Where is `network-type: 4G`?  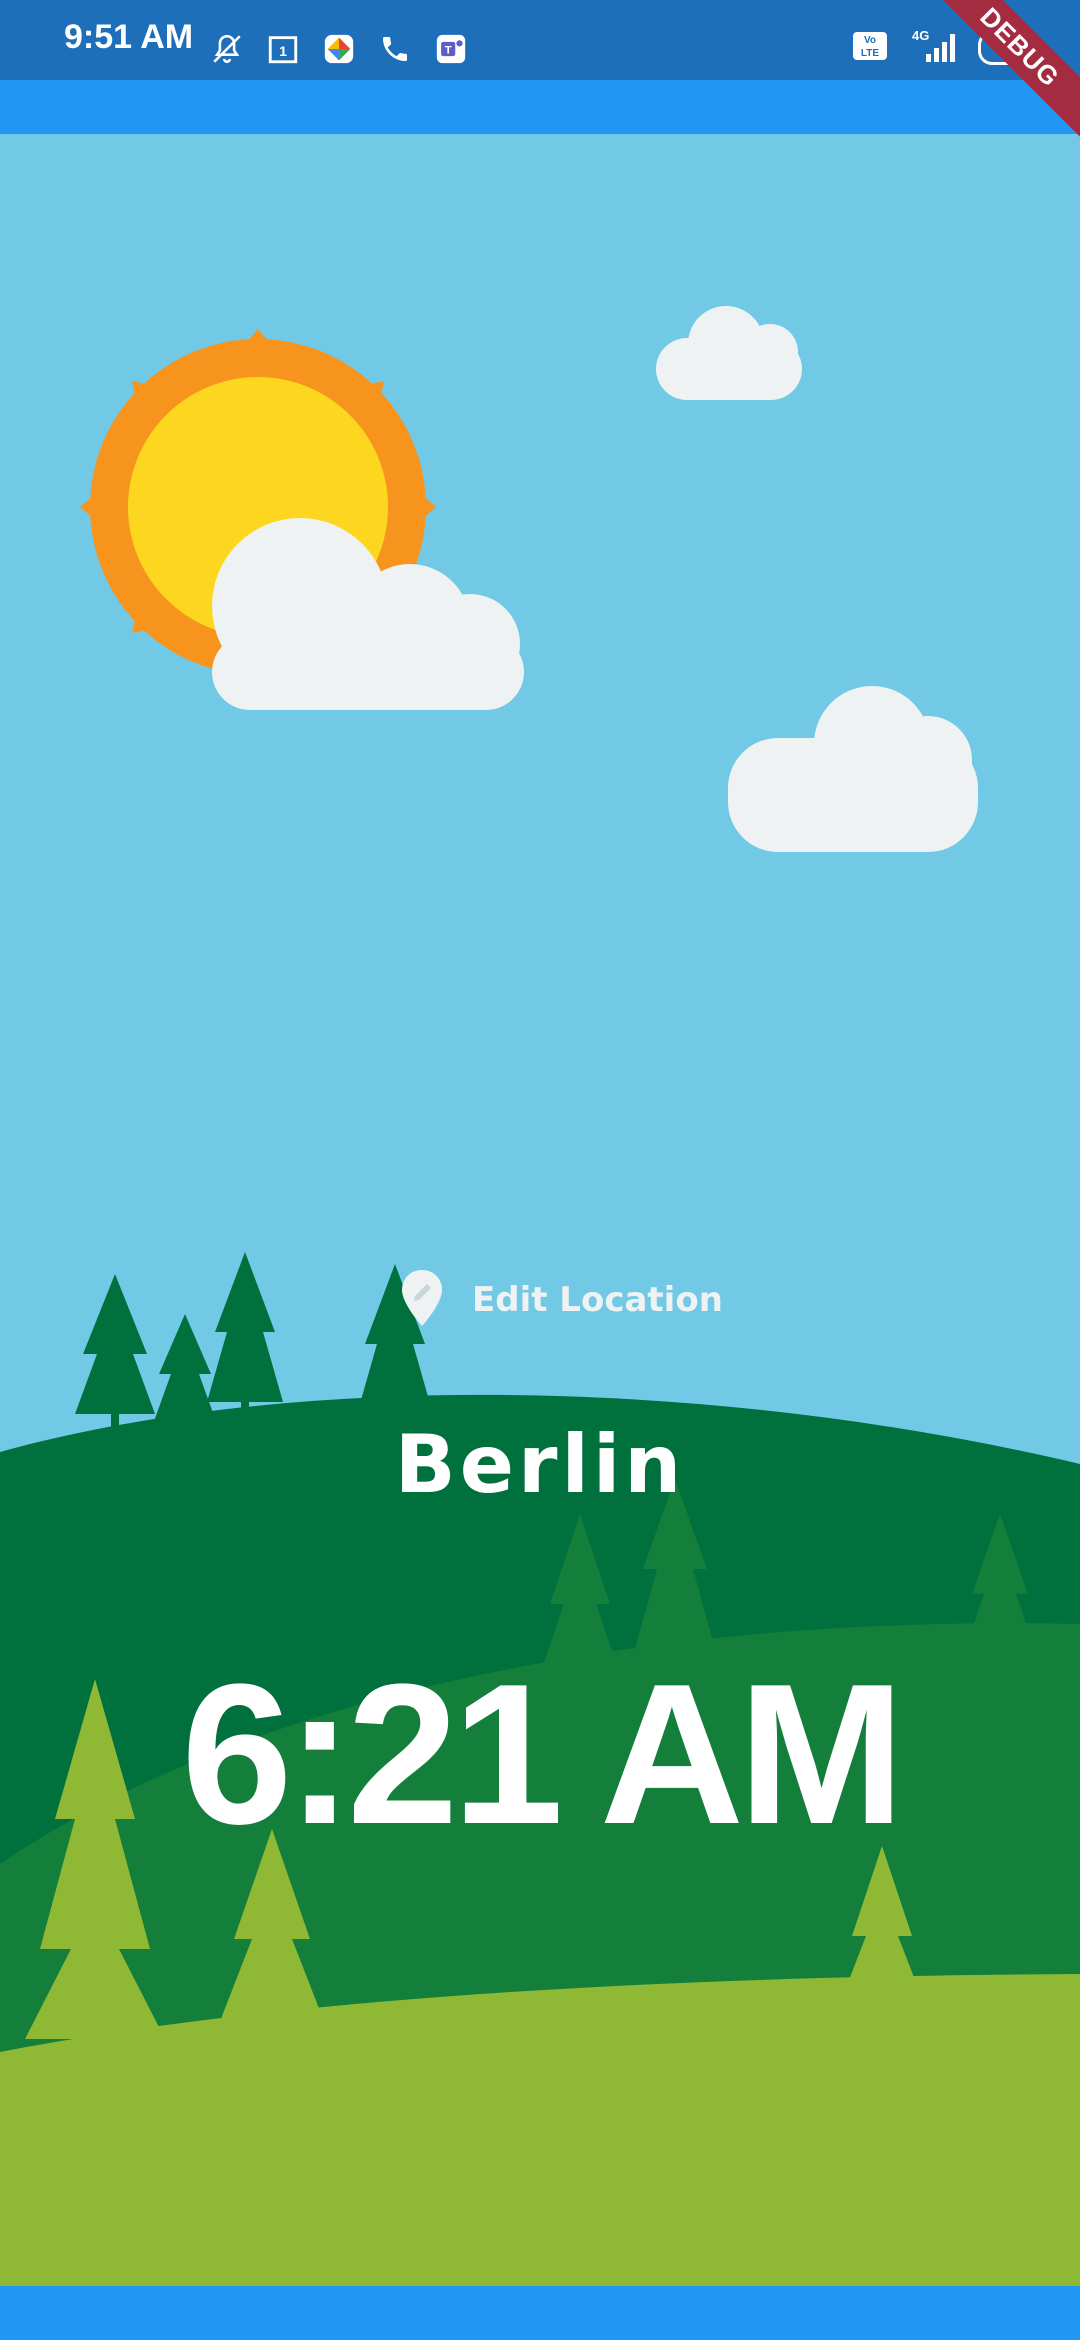 network-type: 4G is located at coordinates (920, 35).